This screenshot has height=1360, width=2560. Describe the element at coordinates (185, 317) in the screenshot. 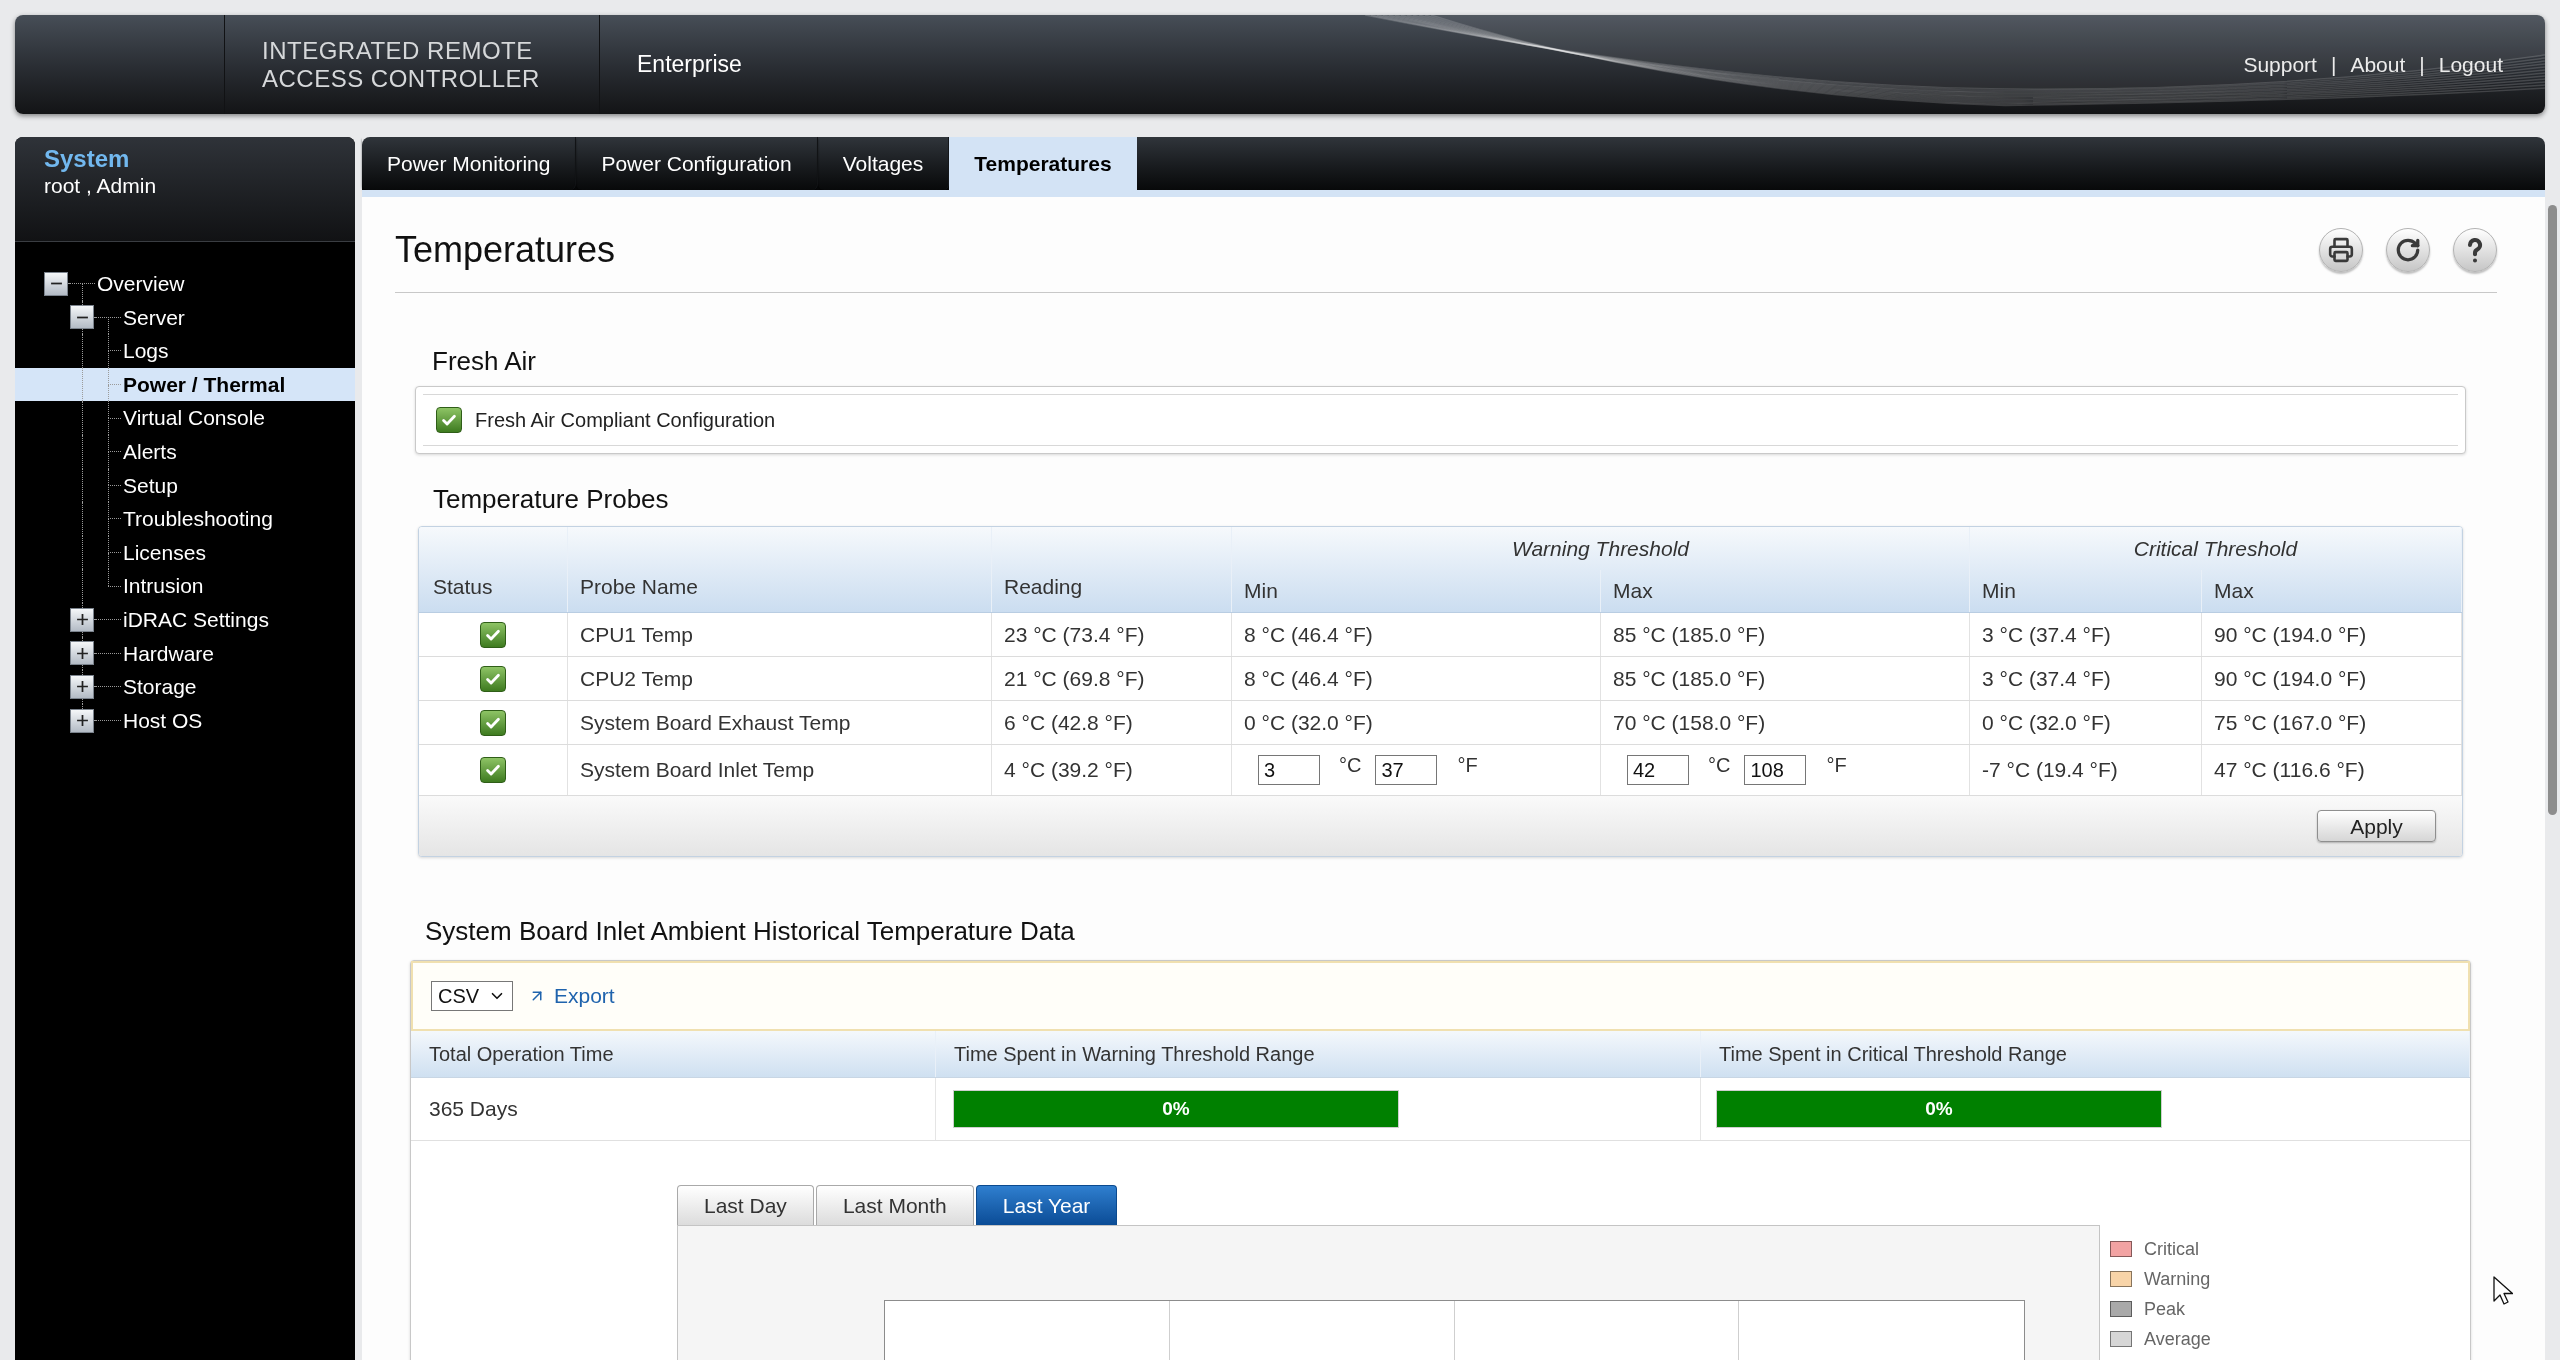

I see `tree-item: Server` at that location.